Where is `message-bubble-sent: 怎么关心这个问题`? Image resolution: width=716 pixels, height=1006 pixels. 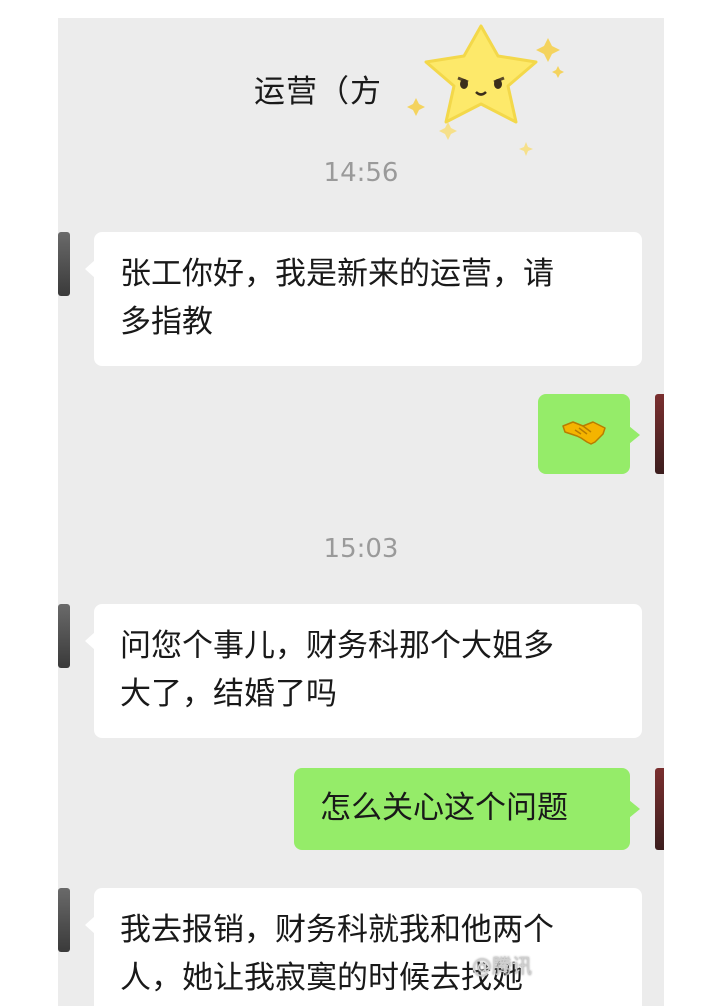
message-bubble-sent: 怎么关心这个问题 is located at coordinates (467, 809).